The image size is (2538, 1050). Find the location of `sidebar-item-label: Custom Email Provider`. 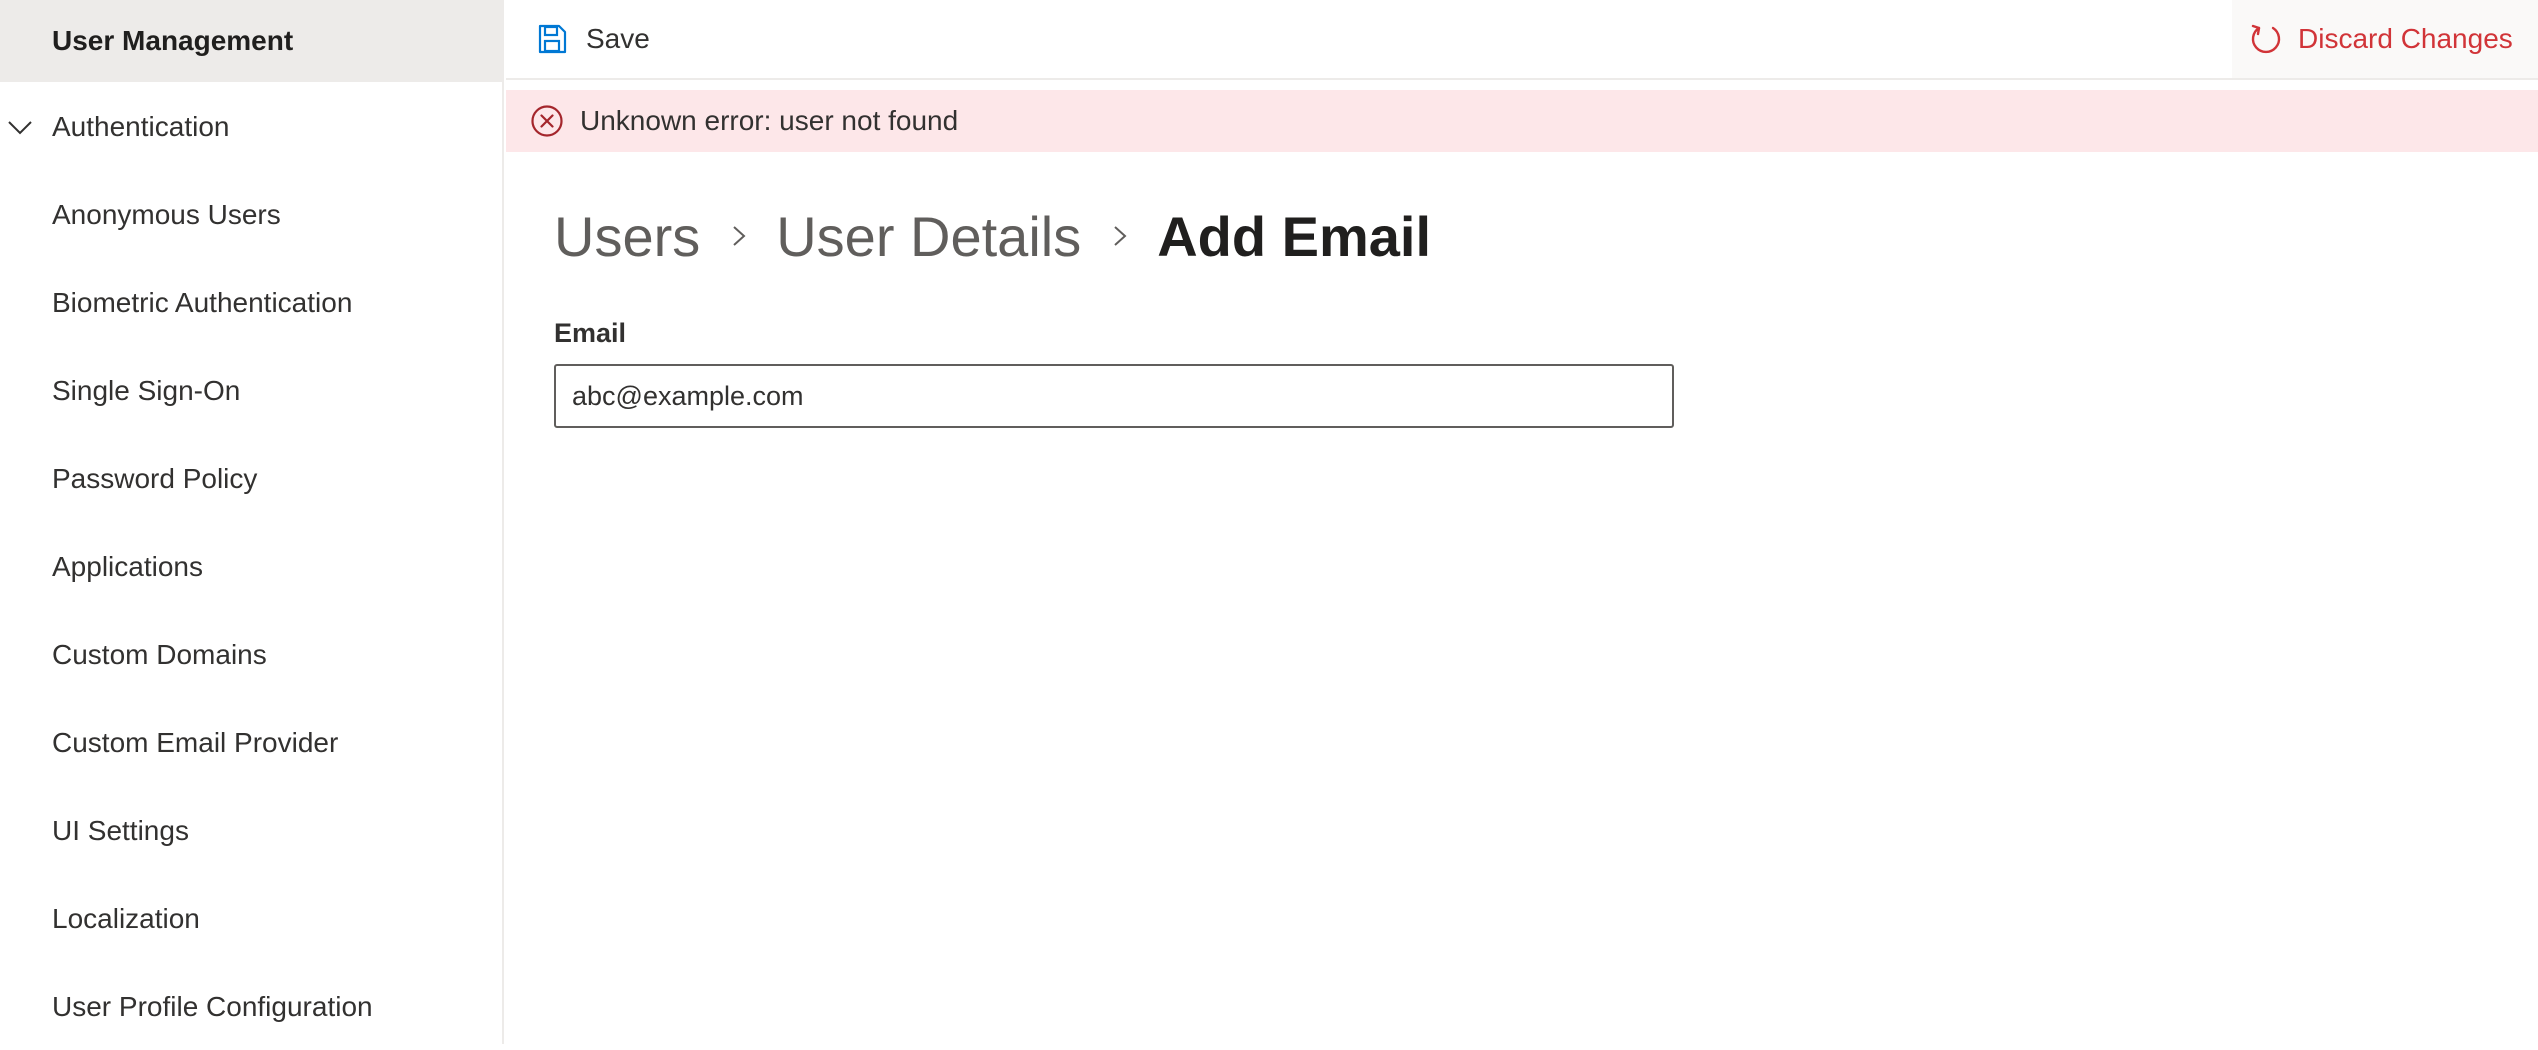

sidebar-item-label: Custom Email Provider is located at coordinates (195, 742).